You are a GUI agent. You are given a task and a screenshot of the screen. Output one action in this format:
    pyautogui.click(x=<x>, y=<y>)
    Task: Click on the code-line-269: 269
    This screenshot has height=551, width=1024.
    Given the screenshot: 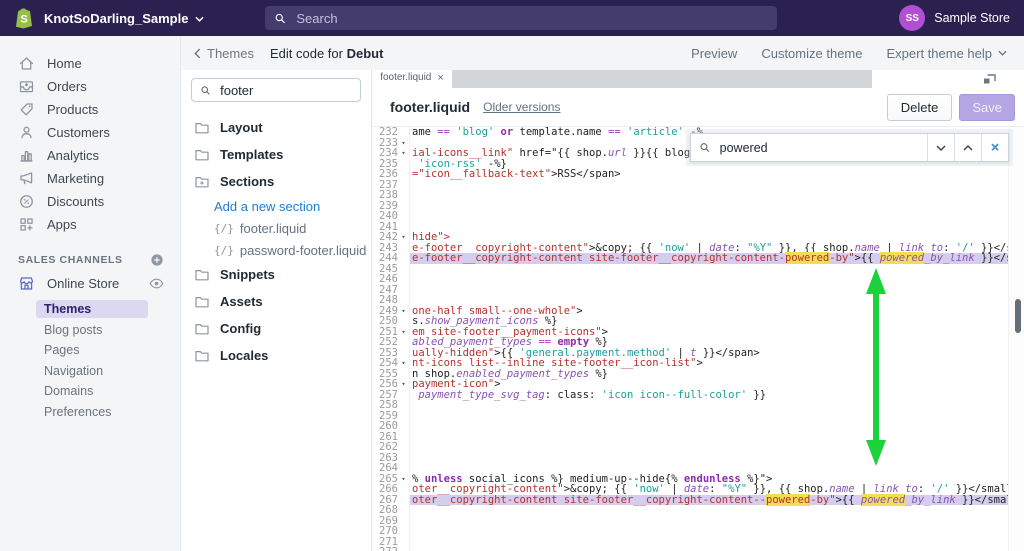 What is the action you would take?
    pyautogui.click(x=698, y=520)
    